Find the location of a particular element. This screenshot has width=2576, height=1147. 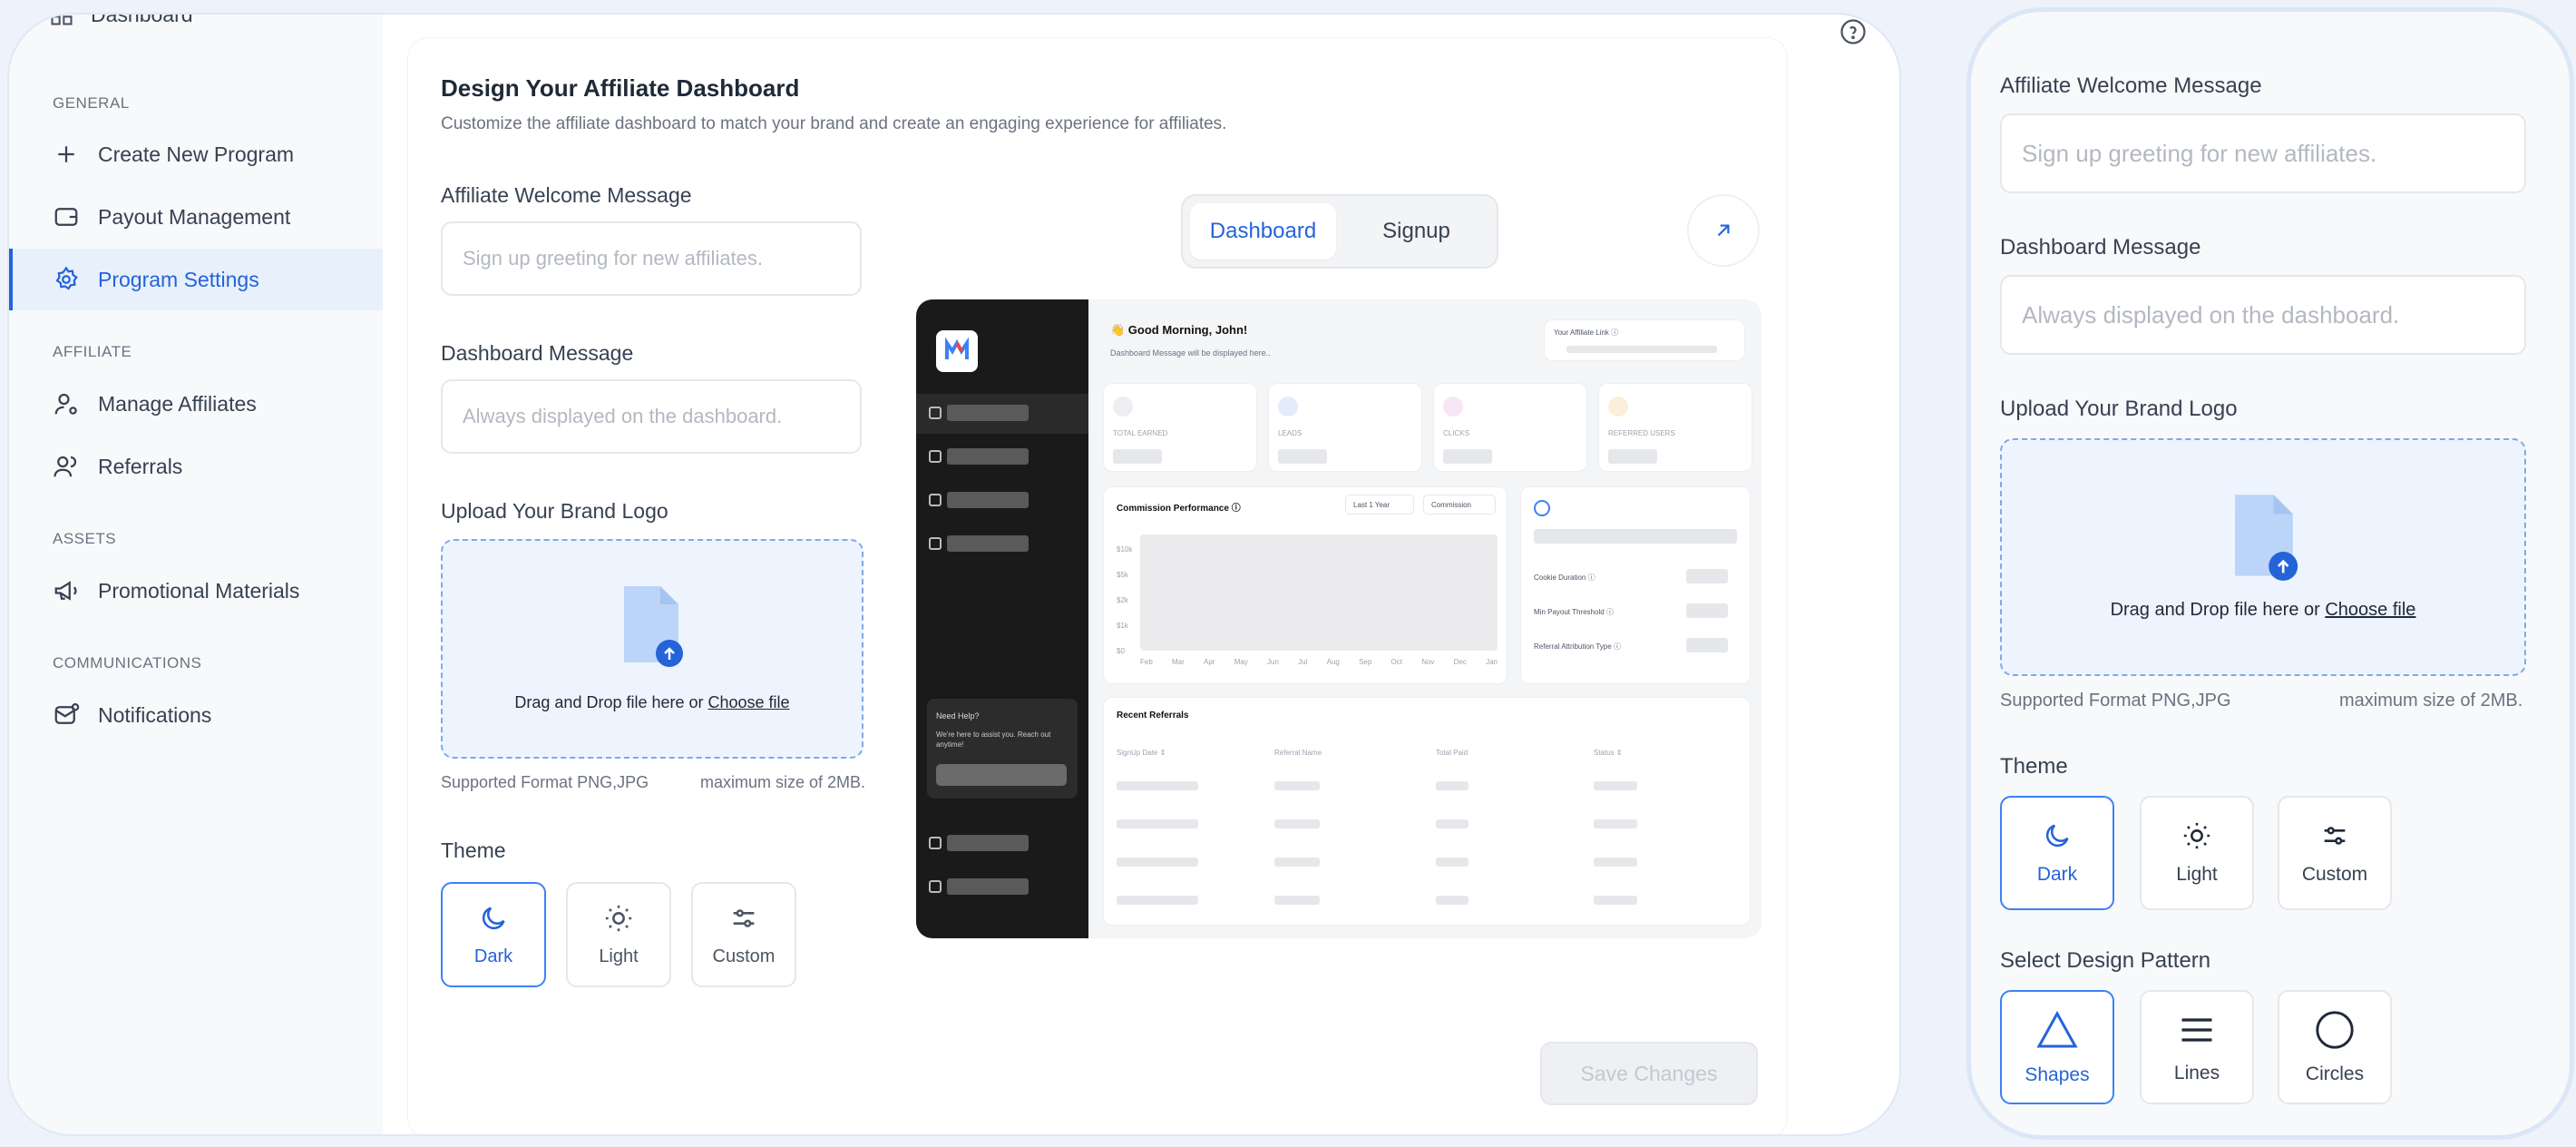

save-changes-button: Save Changes is located at coordinates (1649, 1073).